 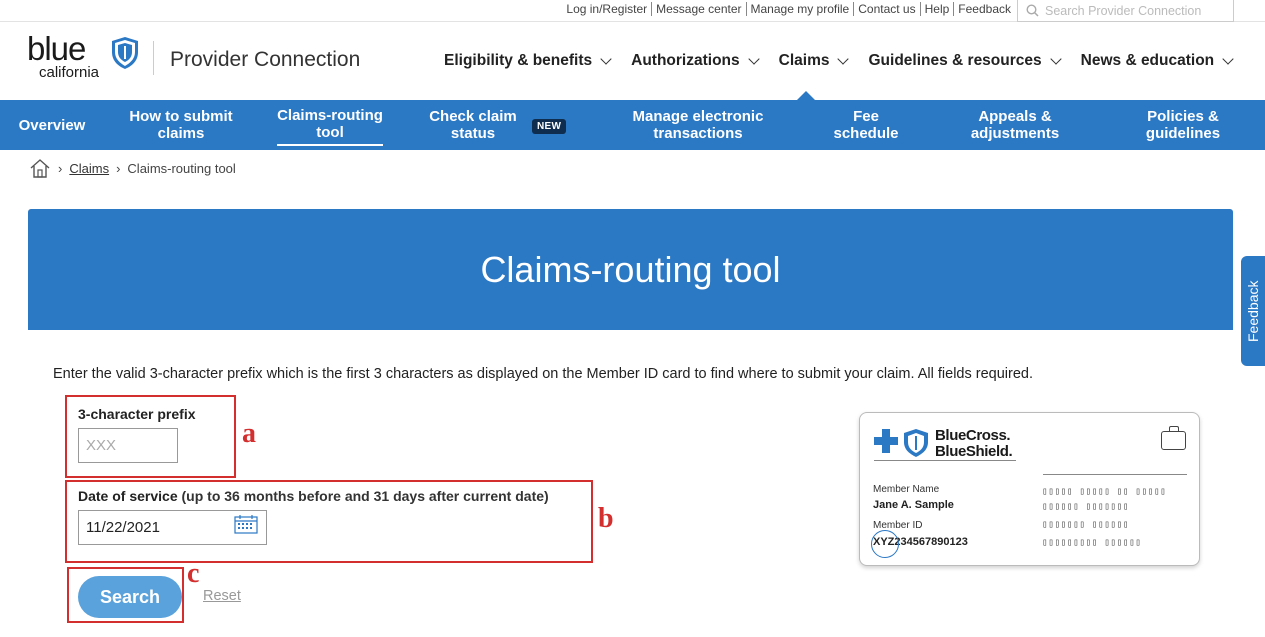 What do you see at coordinates (137, 414) in the screenshot?
I see `prefix-label: 3-character prefix` at bounding box center [137, 414].